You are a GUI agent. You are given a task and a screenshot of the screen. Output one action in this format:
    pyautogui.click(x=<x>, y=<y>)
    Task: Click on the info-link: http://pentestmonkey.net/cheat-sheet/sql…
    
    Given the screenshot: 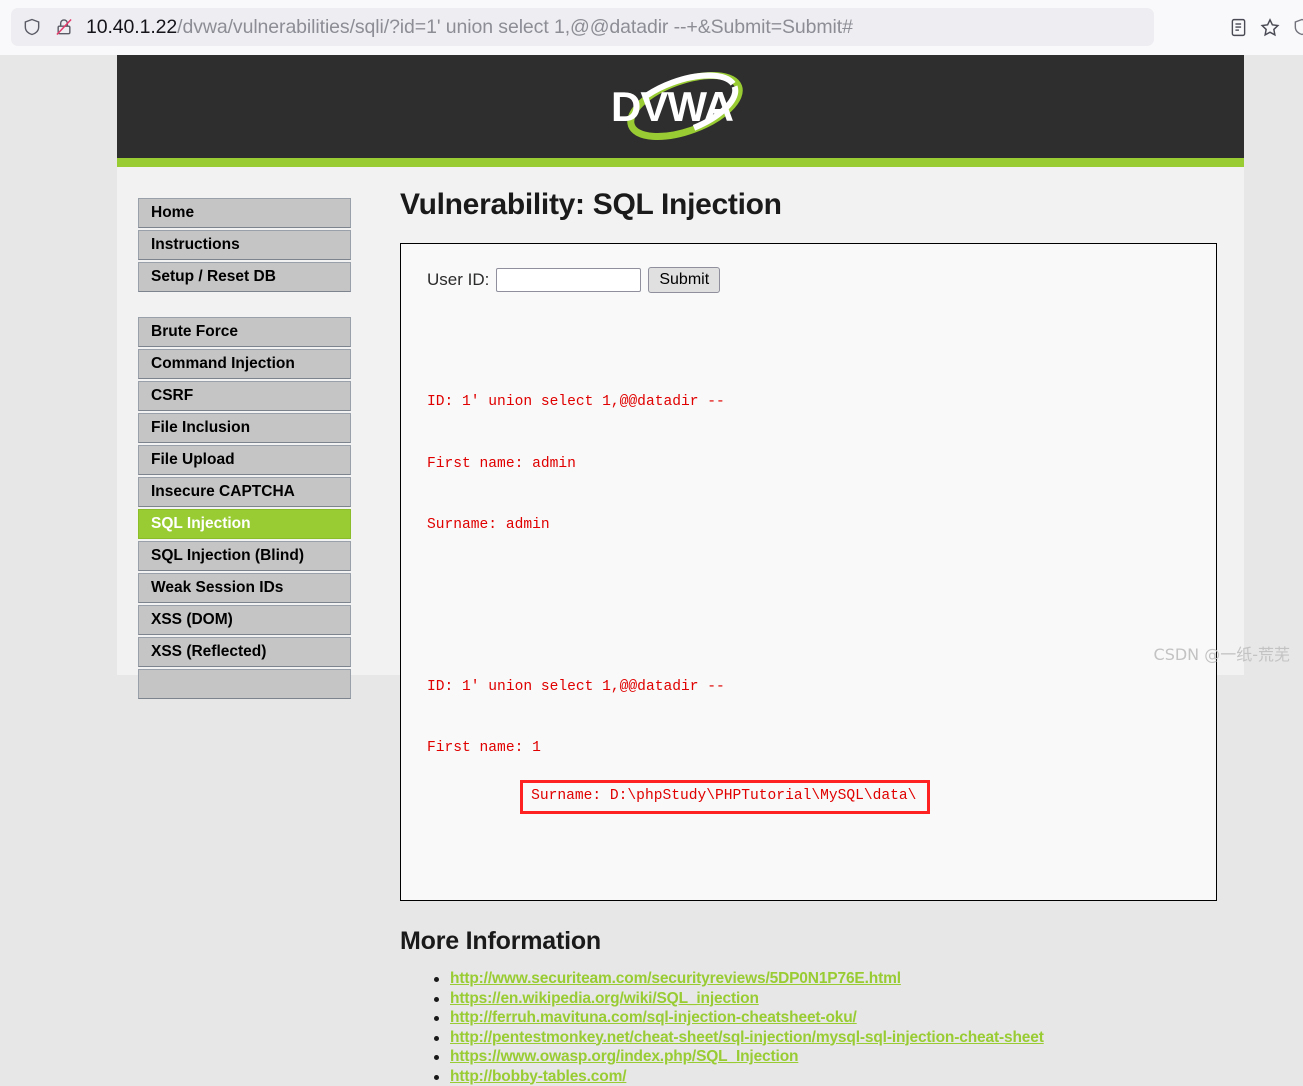 What is the action you would take?
    pyautogui.click(x=747, y=1037)
    